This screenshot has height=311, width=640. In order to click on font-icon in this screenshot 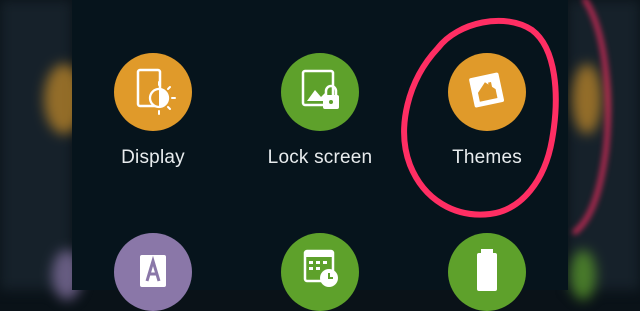, I will do `click(153, 272)`.